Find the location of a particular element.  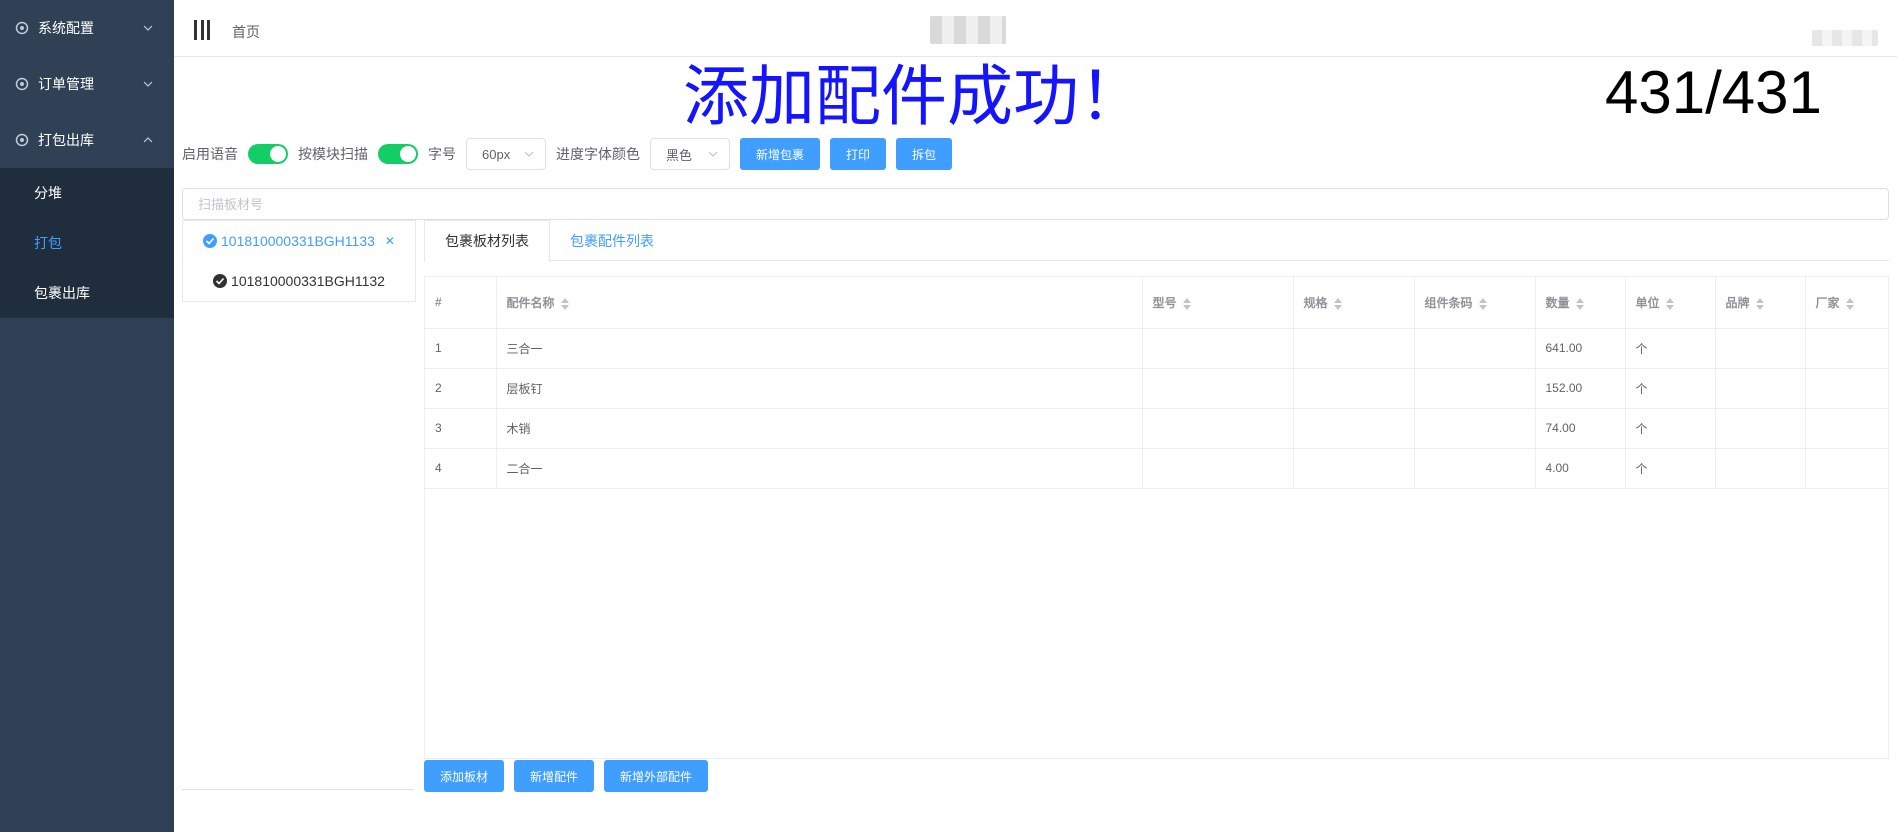

column-header: 厂家 is located at coordinates (1846, 303).